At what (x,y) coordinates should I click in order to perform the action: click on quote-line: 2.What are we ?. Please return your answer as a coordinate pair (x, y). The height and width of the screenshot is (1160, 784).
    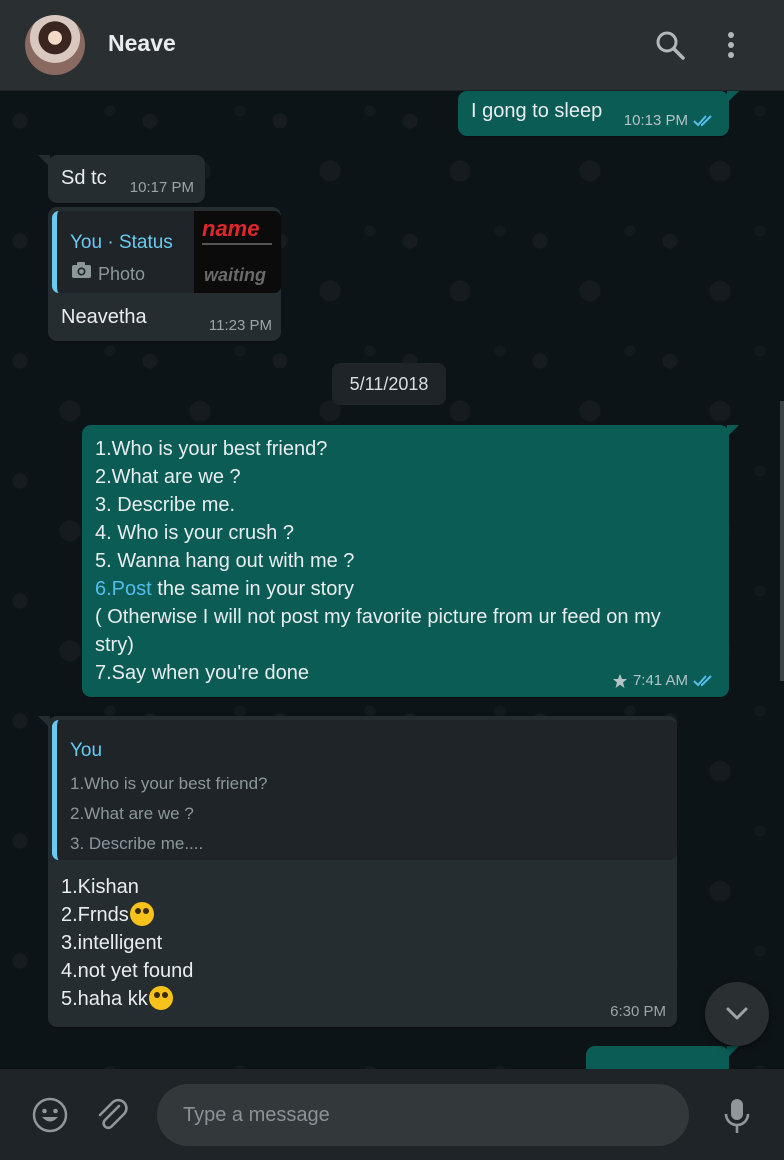
    Looking at the image, I should click on (132, 813).